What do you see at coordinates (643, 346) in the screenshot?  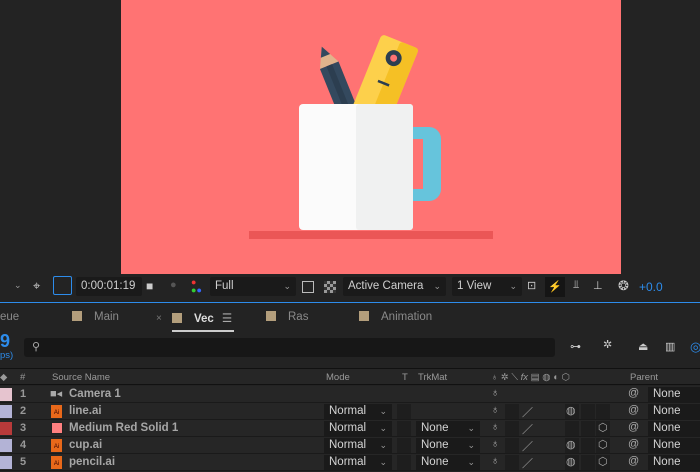 I see `shy-layers-icon: ⏏` at bounding box center [643, 346].